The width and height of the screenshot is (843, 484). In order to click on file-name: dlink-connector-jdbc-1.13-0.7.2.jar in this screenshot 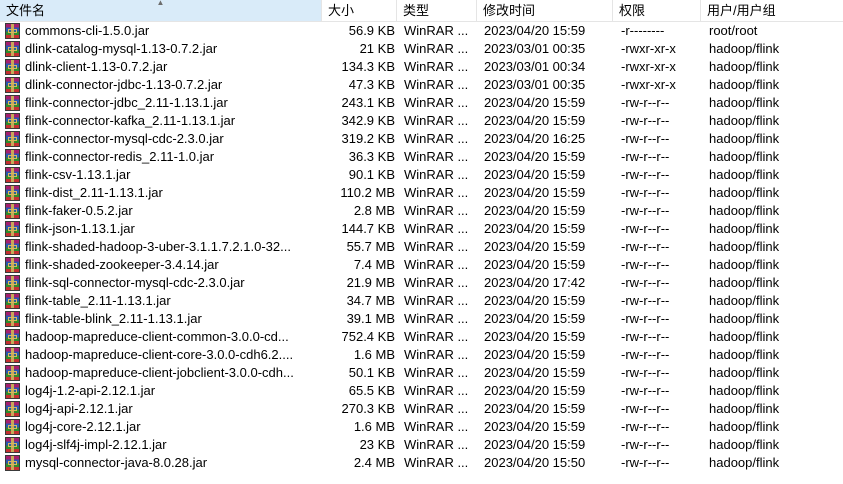, I will do `click(124, 84)`.